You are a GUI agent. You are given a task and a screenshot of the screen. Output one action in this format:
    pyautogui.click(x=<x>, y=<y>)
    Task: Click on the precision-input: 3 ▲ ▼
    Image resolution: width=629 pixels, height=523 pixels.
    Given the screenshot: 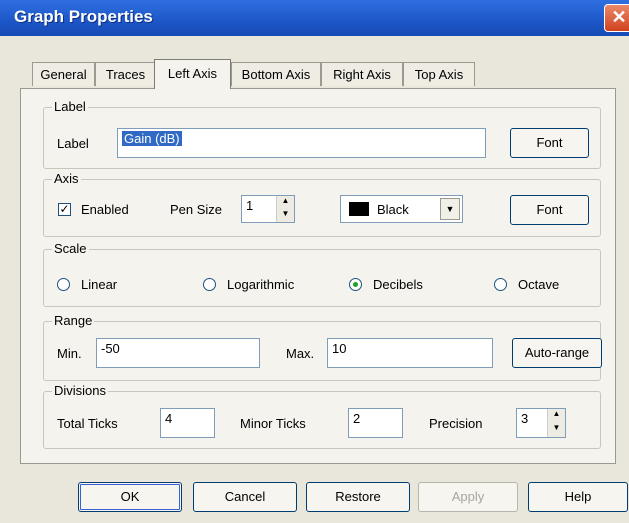 What is the action you would take?
    pyautogui.click(x=541, y=423)
    